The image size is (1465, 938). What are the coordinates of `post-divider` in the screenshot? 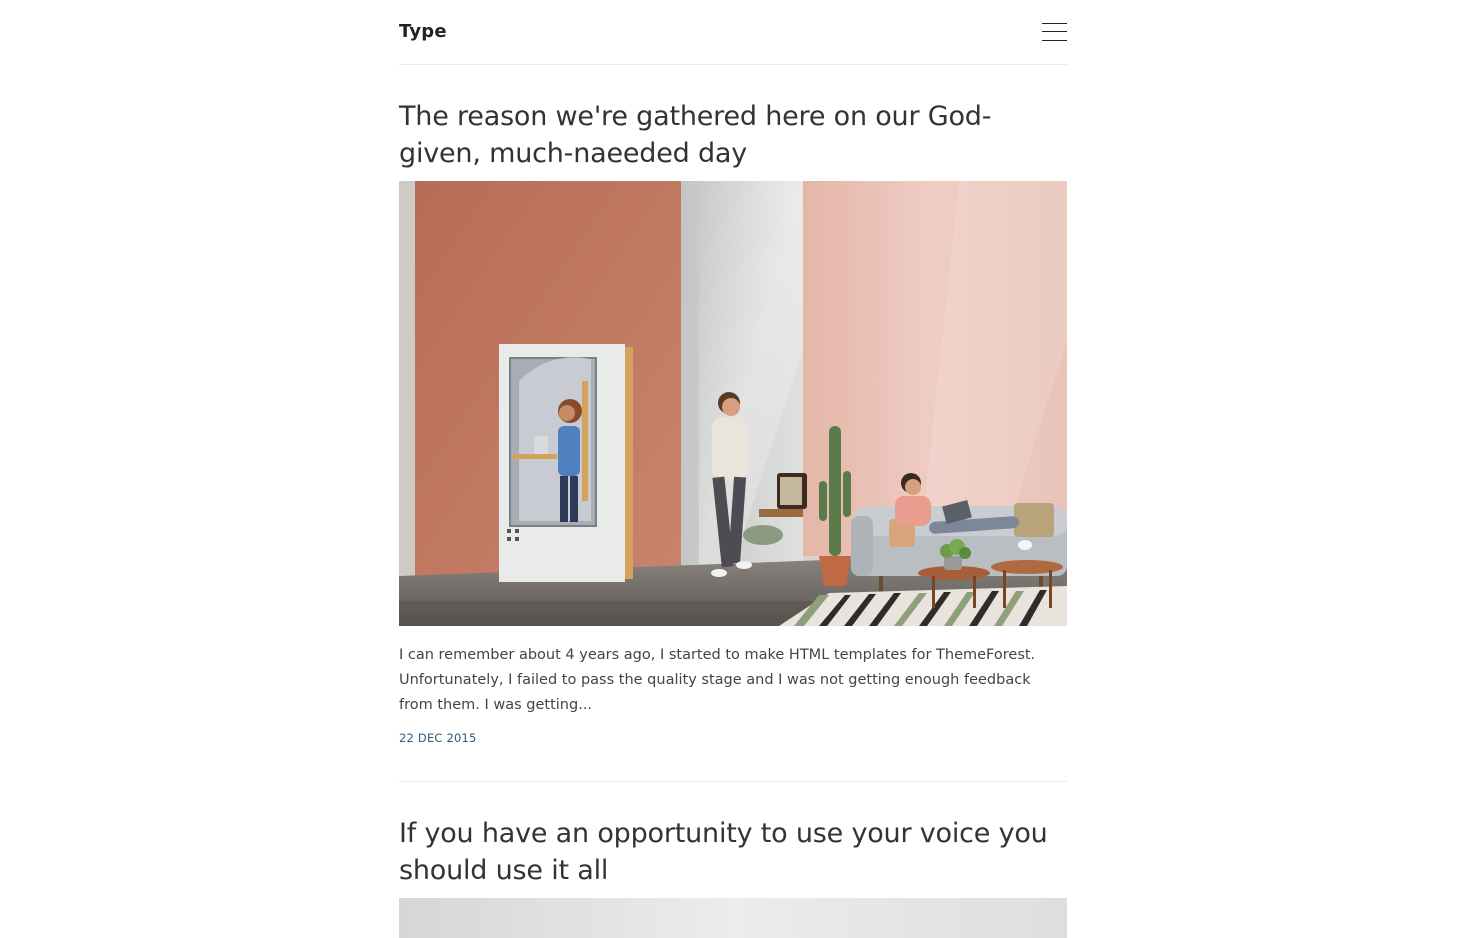 It's located at (733, 781).